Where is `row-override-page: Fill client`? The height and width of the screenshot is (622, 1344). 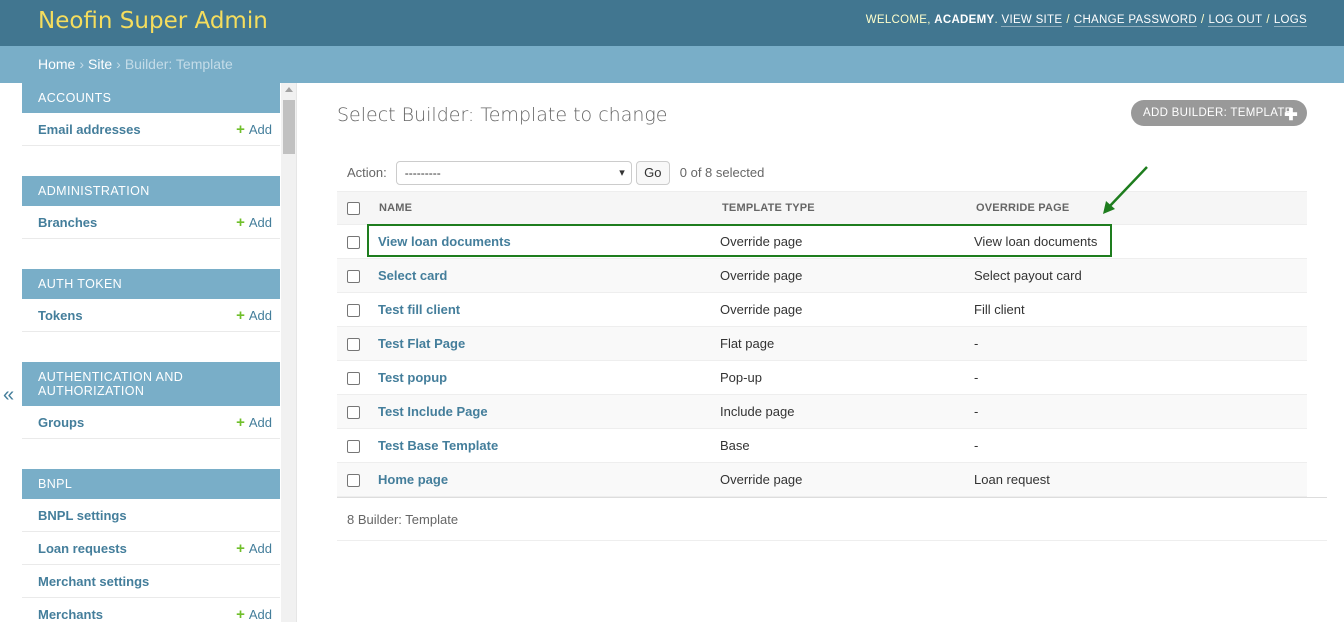 row-override-page: Fill client is located at coordinates (1136, 309).